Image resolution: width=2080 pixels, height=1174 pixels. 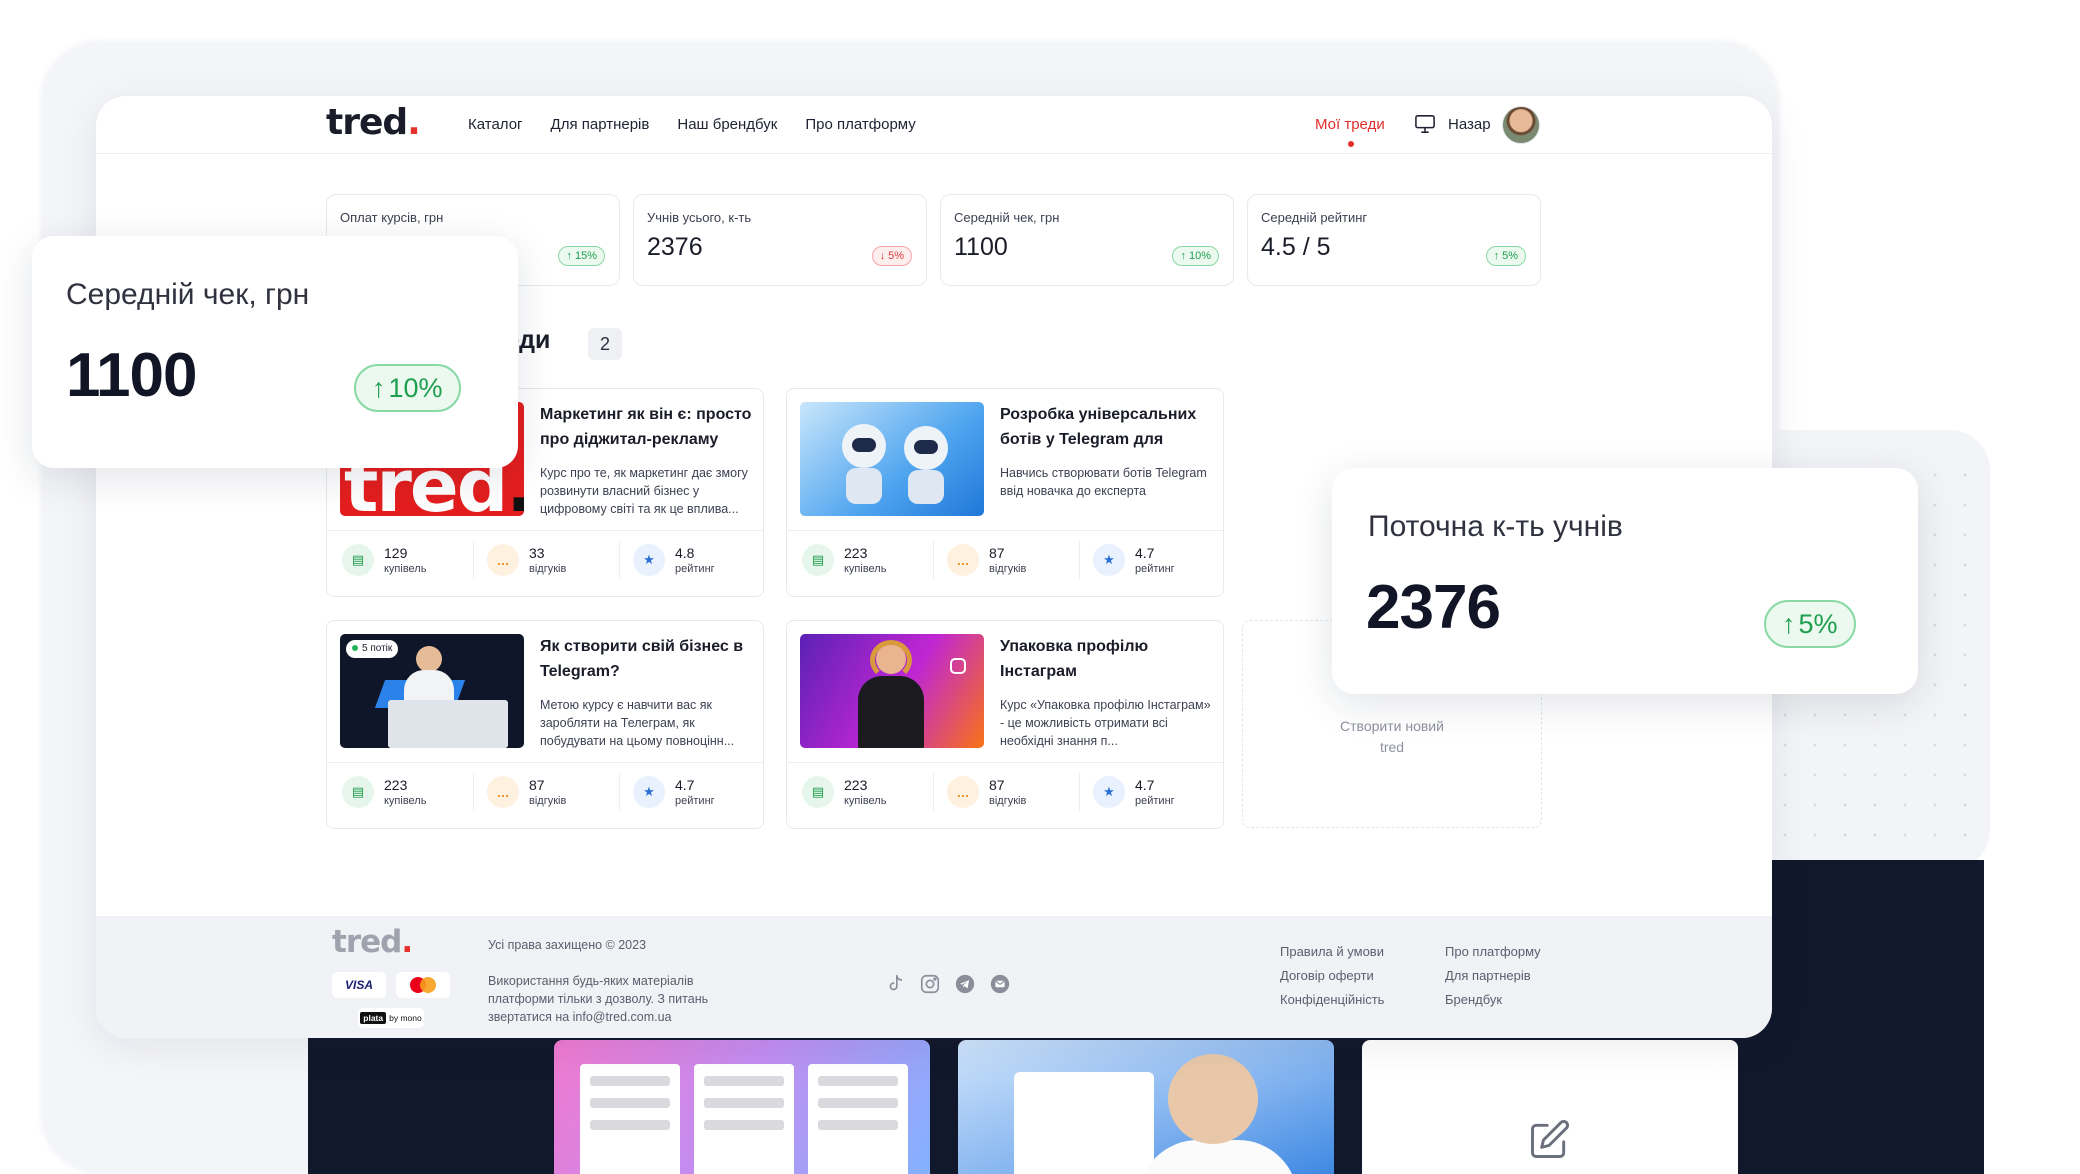 What do you see at coordinates (600, 124) in the screenshot?
I see `nav-link-partners: Для партнерів` at bounding box center [600, 124].